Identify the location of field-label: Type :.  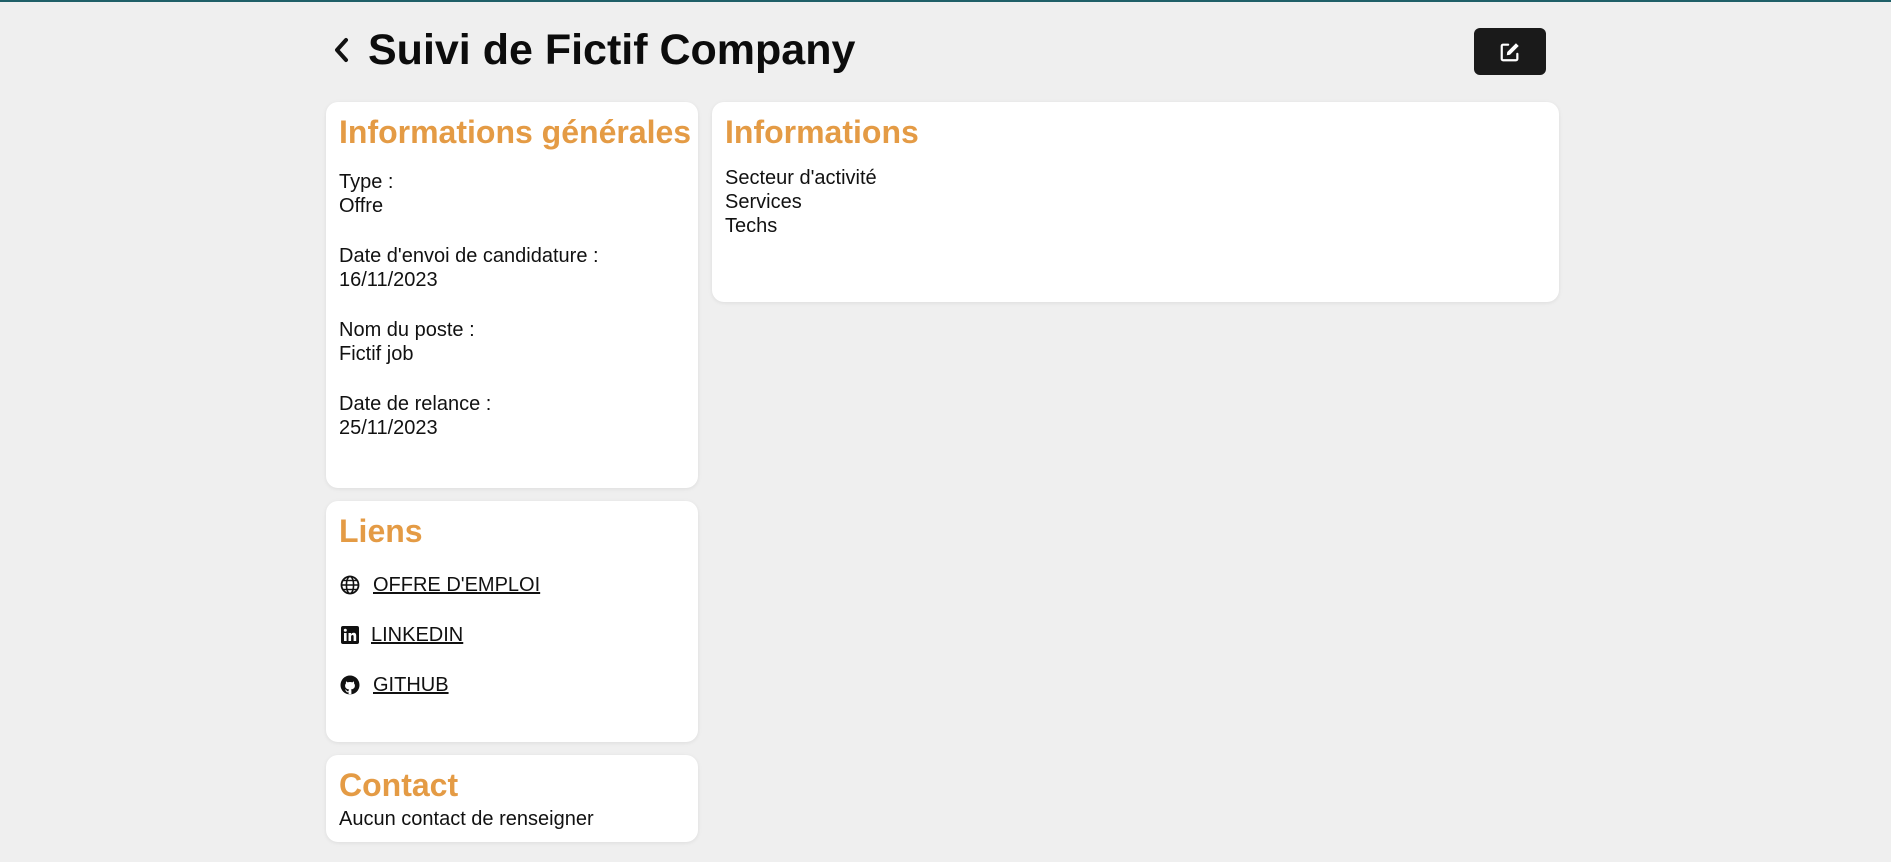
(366, 182).